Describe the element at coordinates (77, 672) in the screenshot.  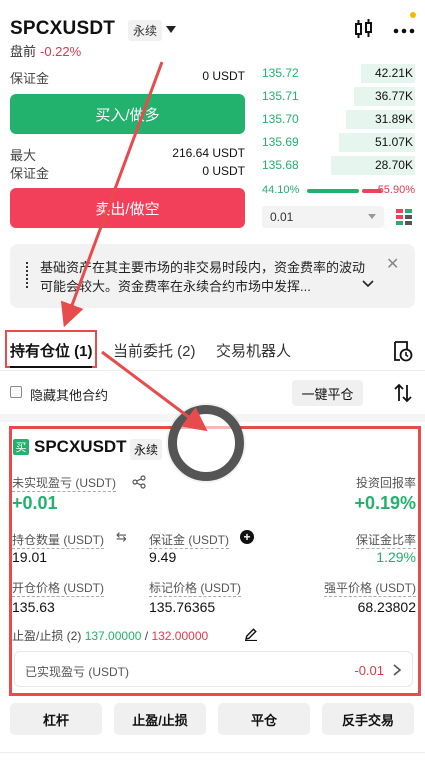
I see `realized-pnl-label: 已实现盈亏 (USDT)` at that location.